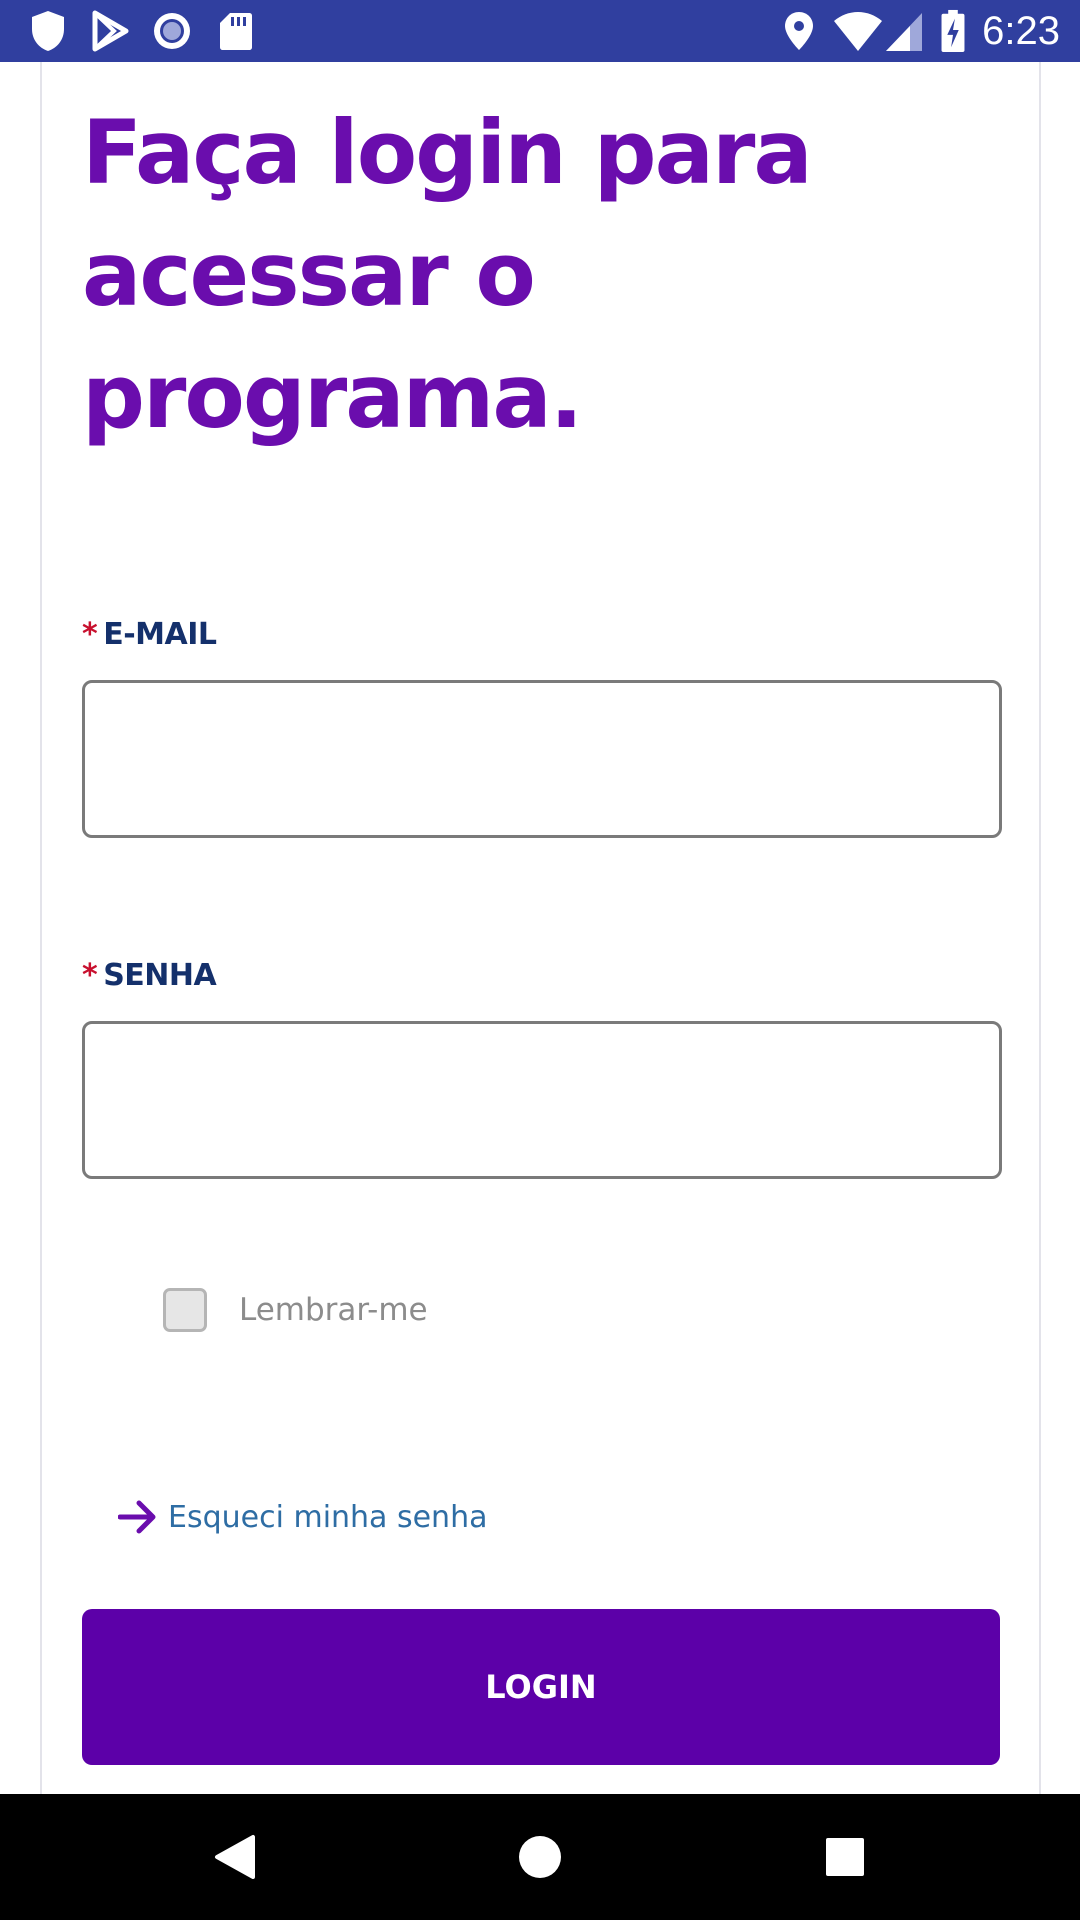 This screenshot has height=1920, width=1080. I want to click on cellular-signal-icon, so click(904, 32).